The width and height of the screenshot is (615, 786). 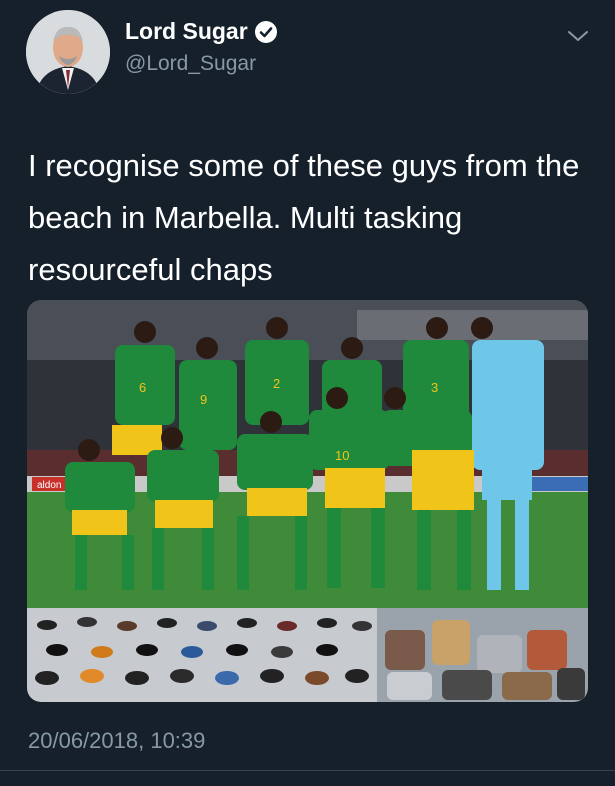 I want to click on avatar, so click(x=68, y=52).